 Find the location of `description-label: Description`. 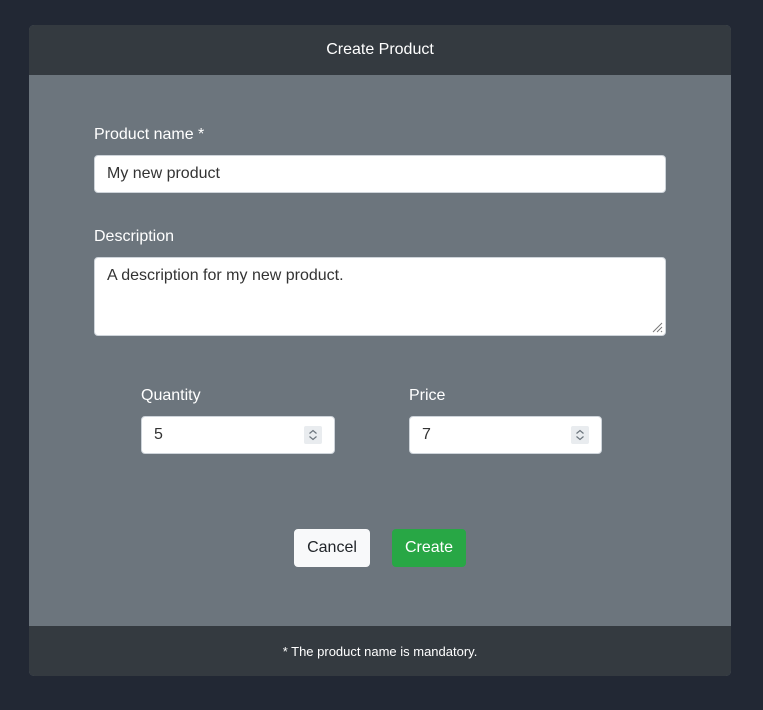

description-label: Description is located at coordinates (134, 236).